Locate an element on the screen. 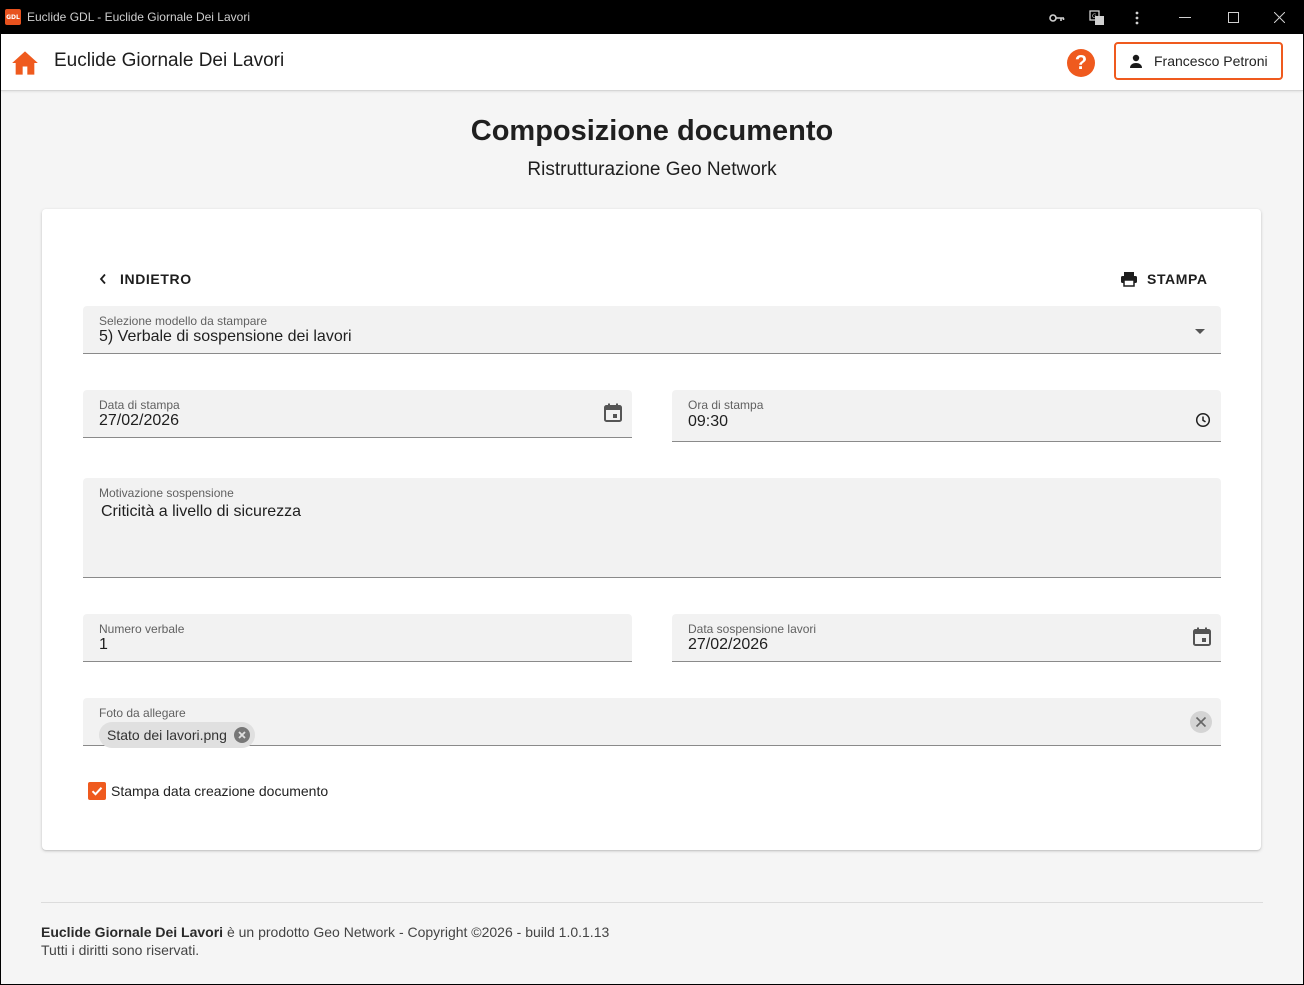 This screenshot has width=1304, height=985. help-icon: ? is located at coordinates (1081, 63).